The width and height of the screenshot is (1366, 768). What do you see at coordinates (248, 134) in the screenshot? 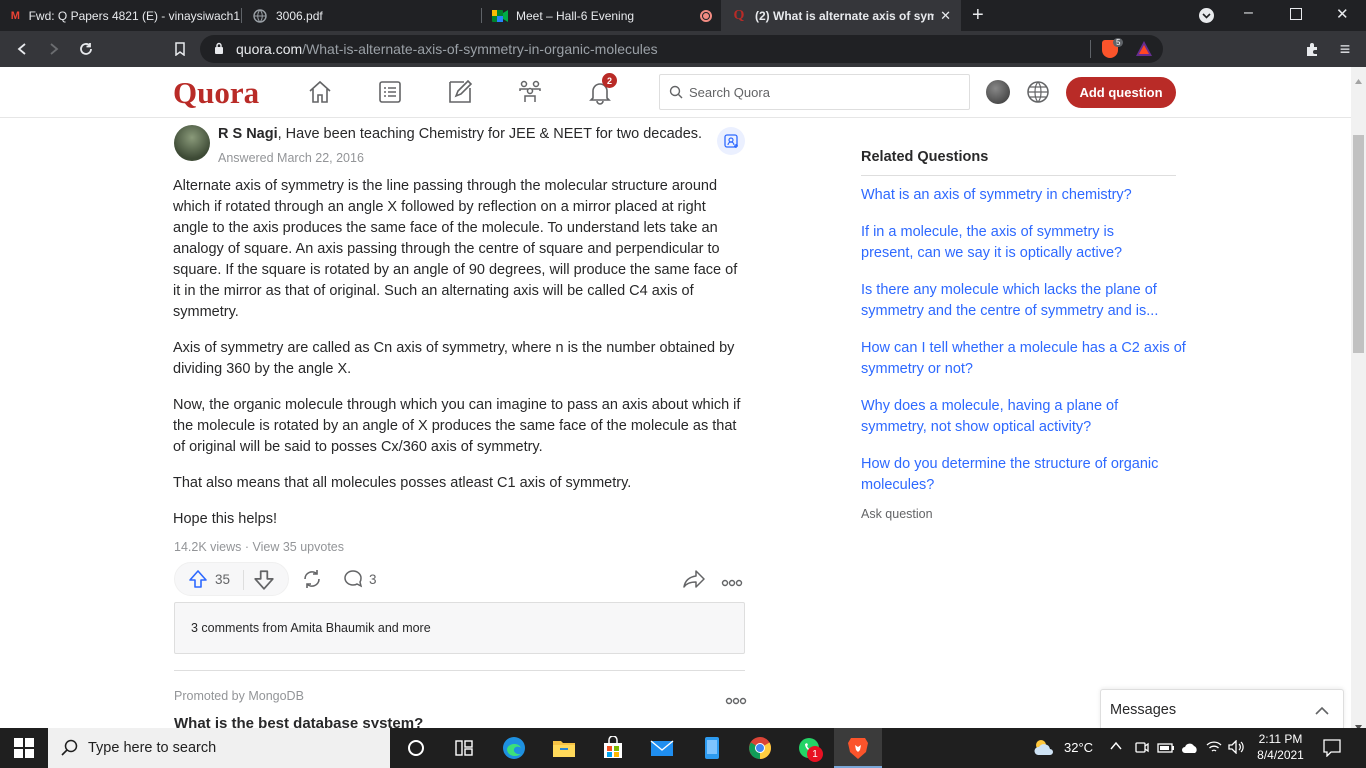
I see `author-name: R S Nagi` at bounding box center [248, 134].